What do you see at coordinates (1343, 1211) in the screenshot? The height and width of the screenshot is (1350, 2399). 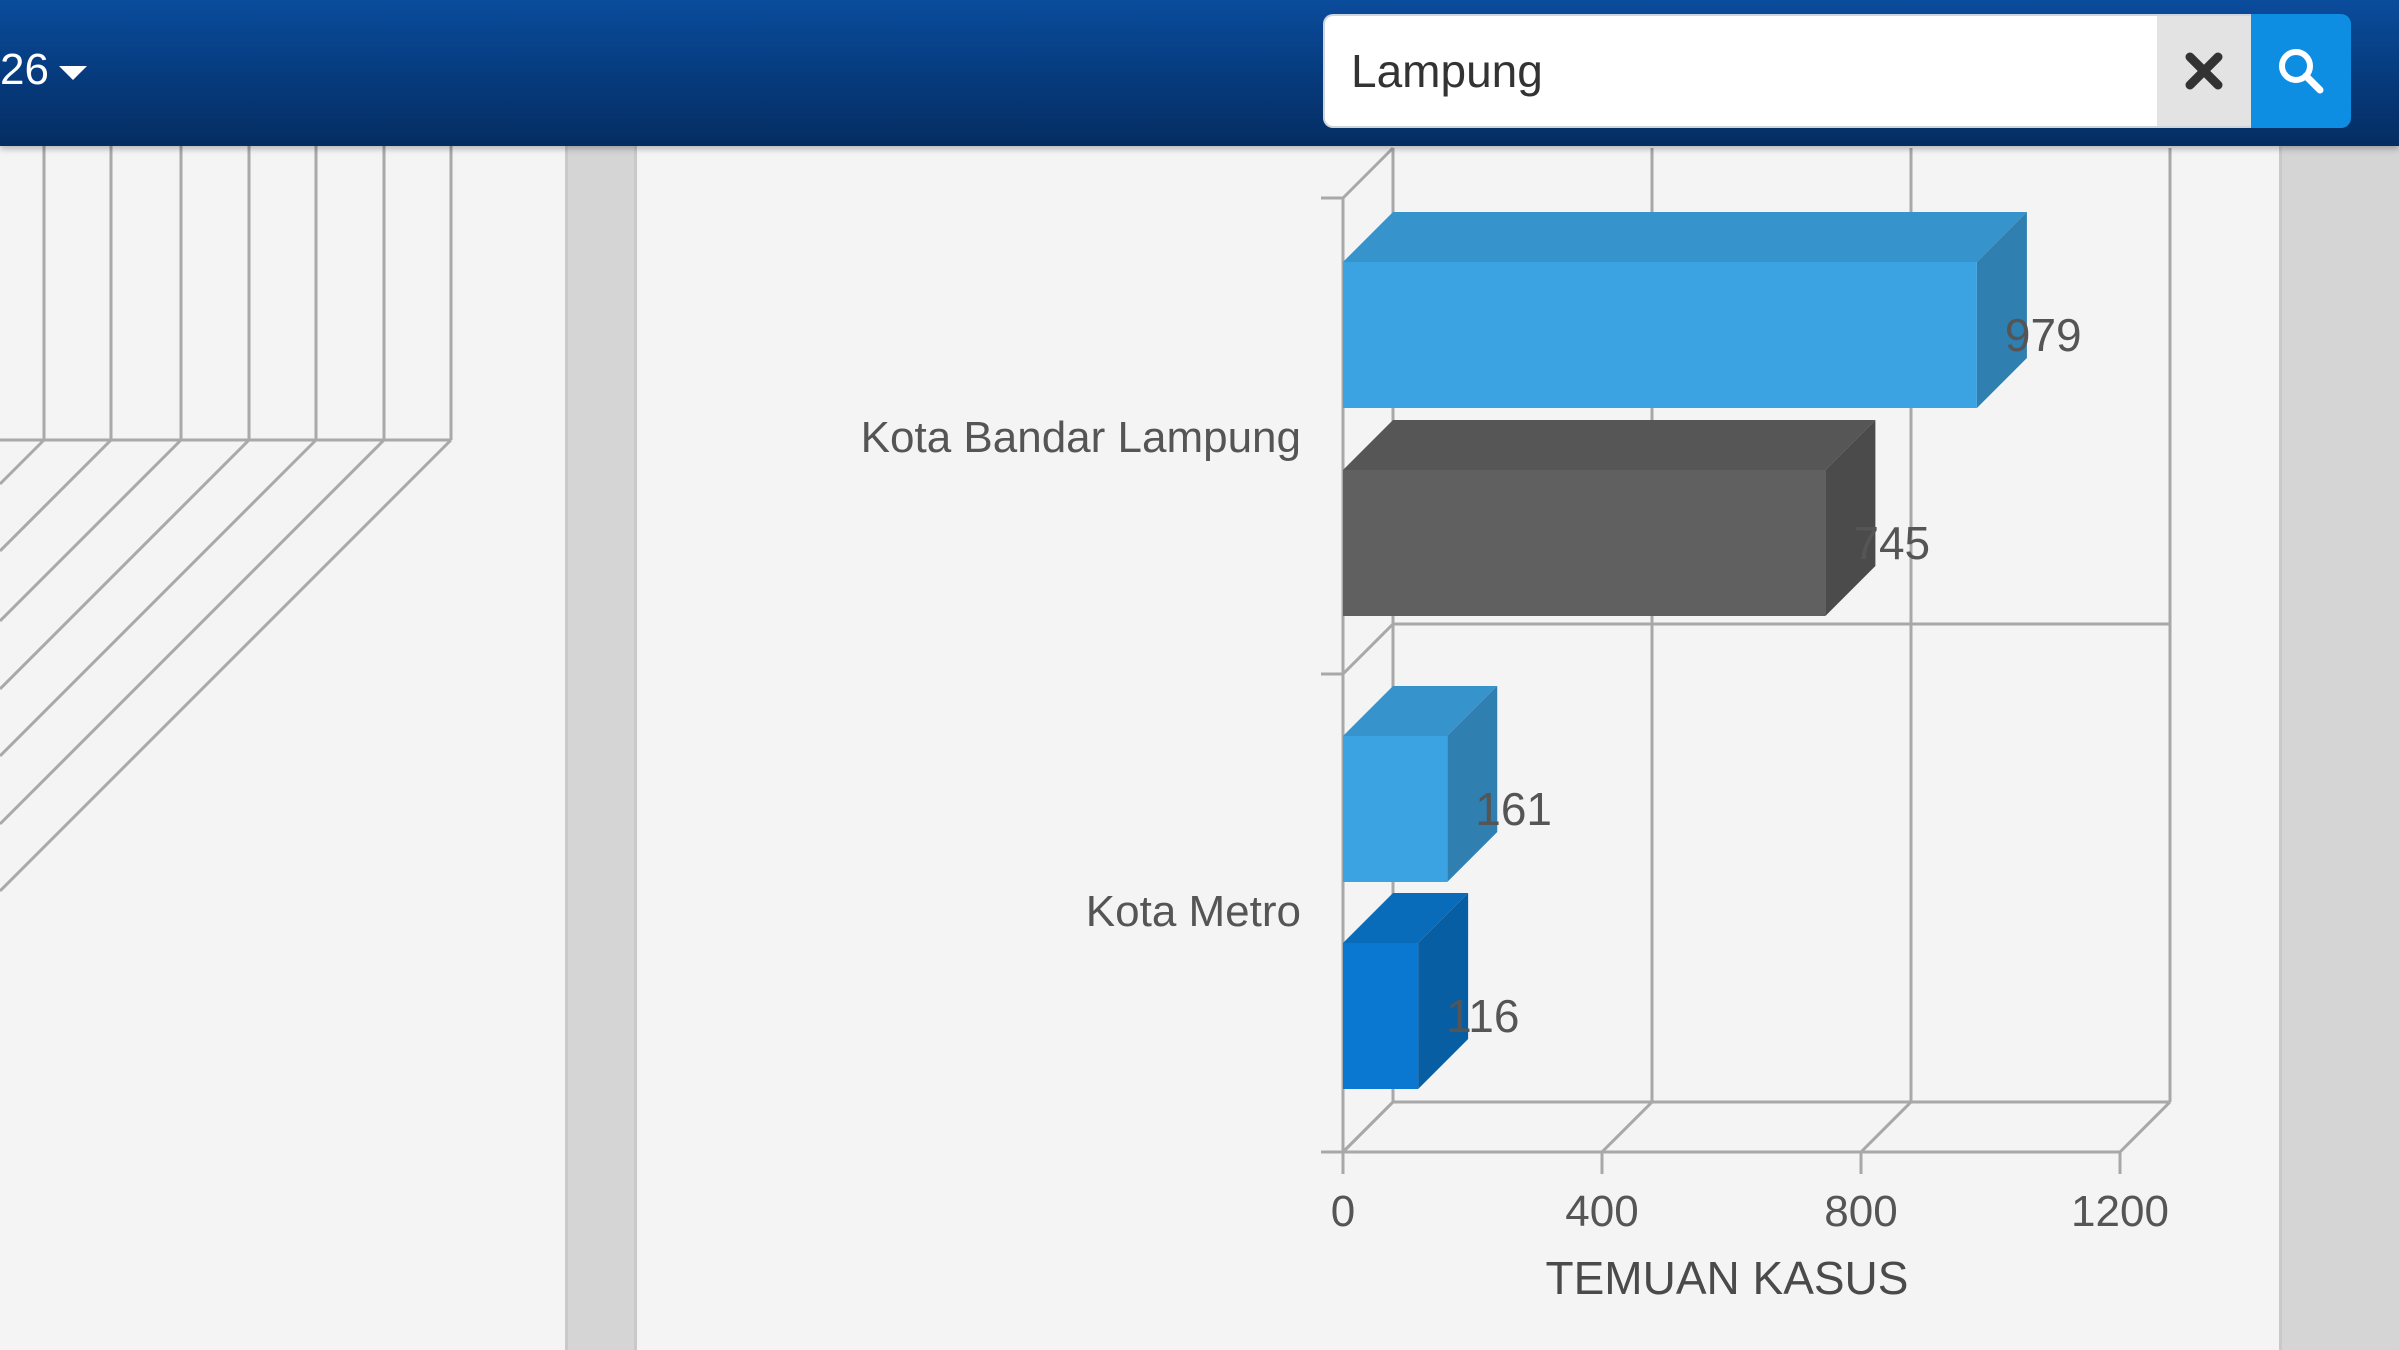 I see `x-tick-label: 0` at bounding box center [1343, 1211].